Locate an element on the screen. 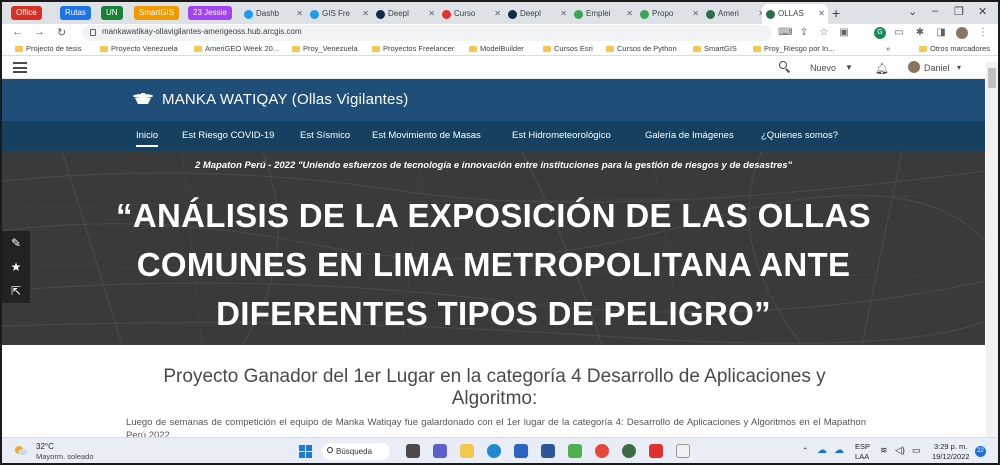  extension-icon: ▣ is located at coordinates (844, 33).